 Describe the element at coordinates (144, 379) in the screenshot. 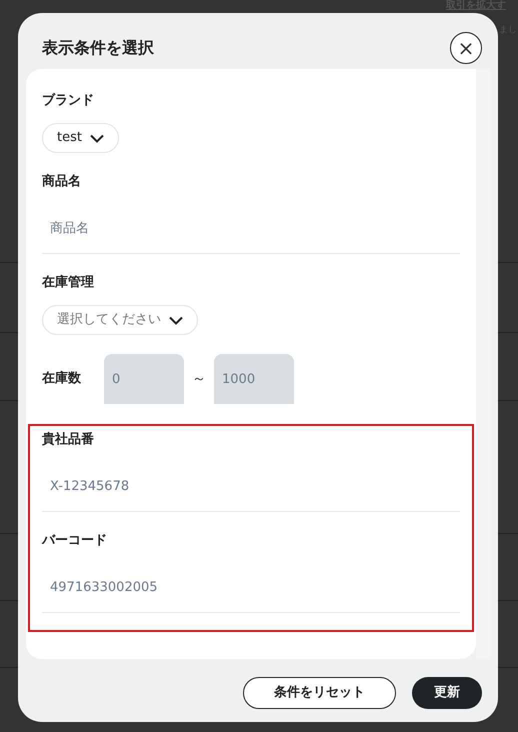

I see `input-field: 0` at that location.